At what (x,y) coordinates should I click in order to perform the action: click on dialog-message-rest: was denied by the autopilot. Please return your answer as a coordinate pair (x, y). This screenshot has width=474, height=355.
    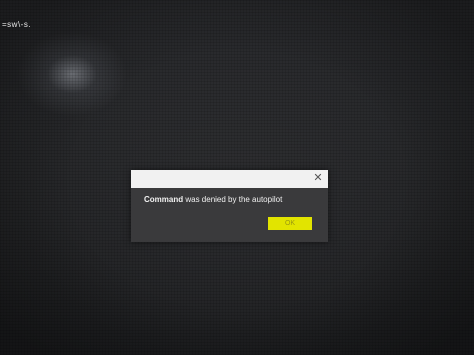
    Looking at the image, I should click on (233, 199).